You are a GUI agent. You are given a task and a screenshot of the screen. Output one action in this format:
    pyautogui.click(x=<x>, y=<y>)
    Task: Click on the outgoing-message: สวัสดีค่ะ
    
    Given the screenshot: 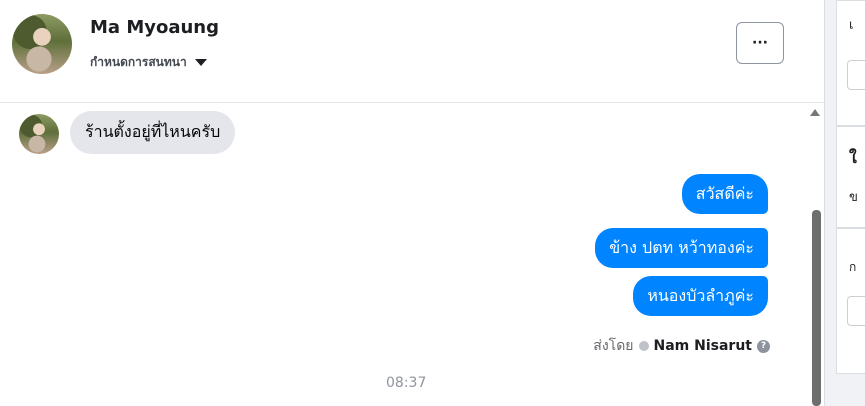 What is the action you would take?
    pyautogui.click(x=724, y=194)
    